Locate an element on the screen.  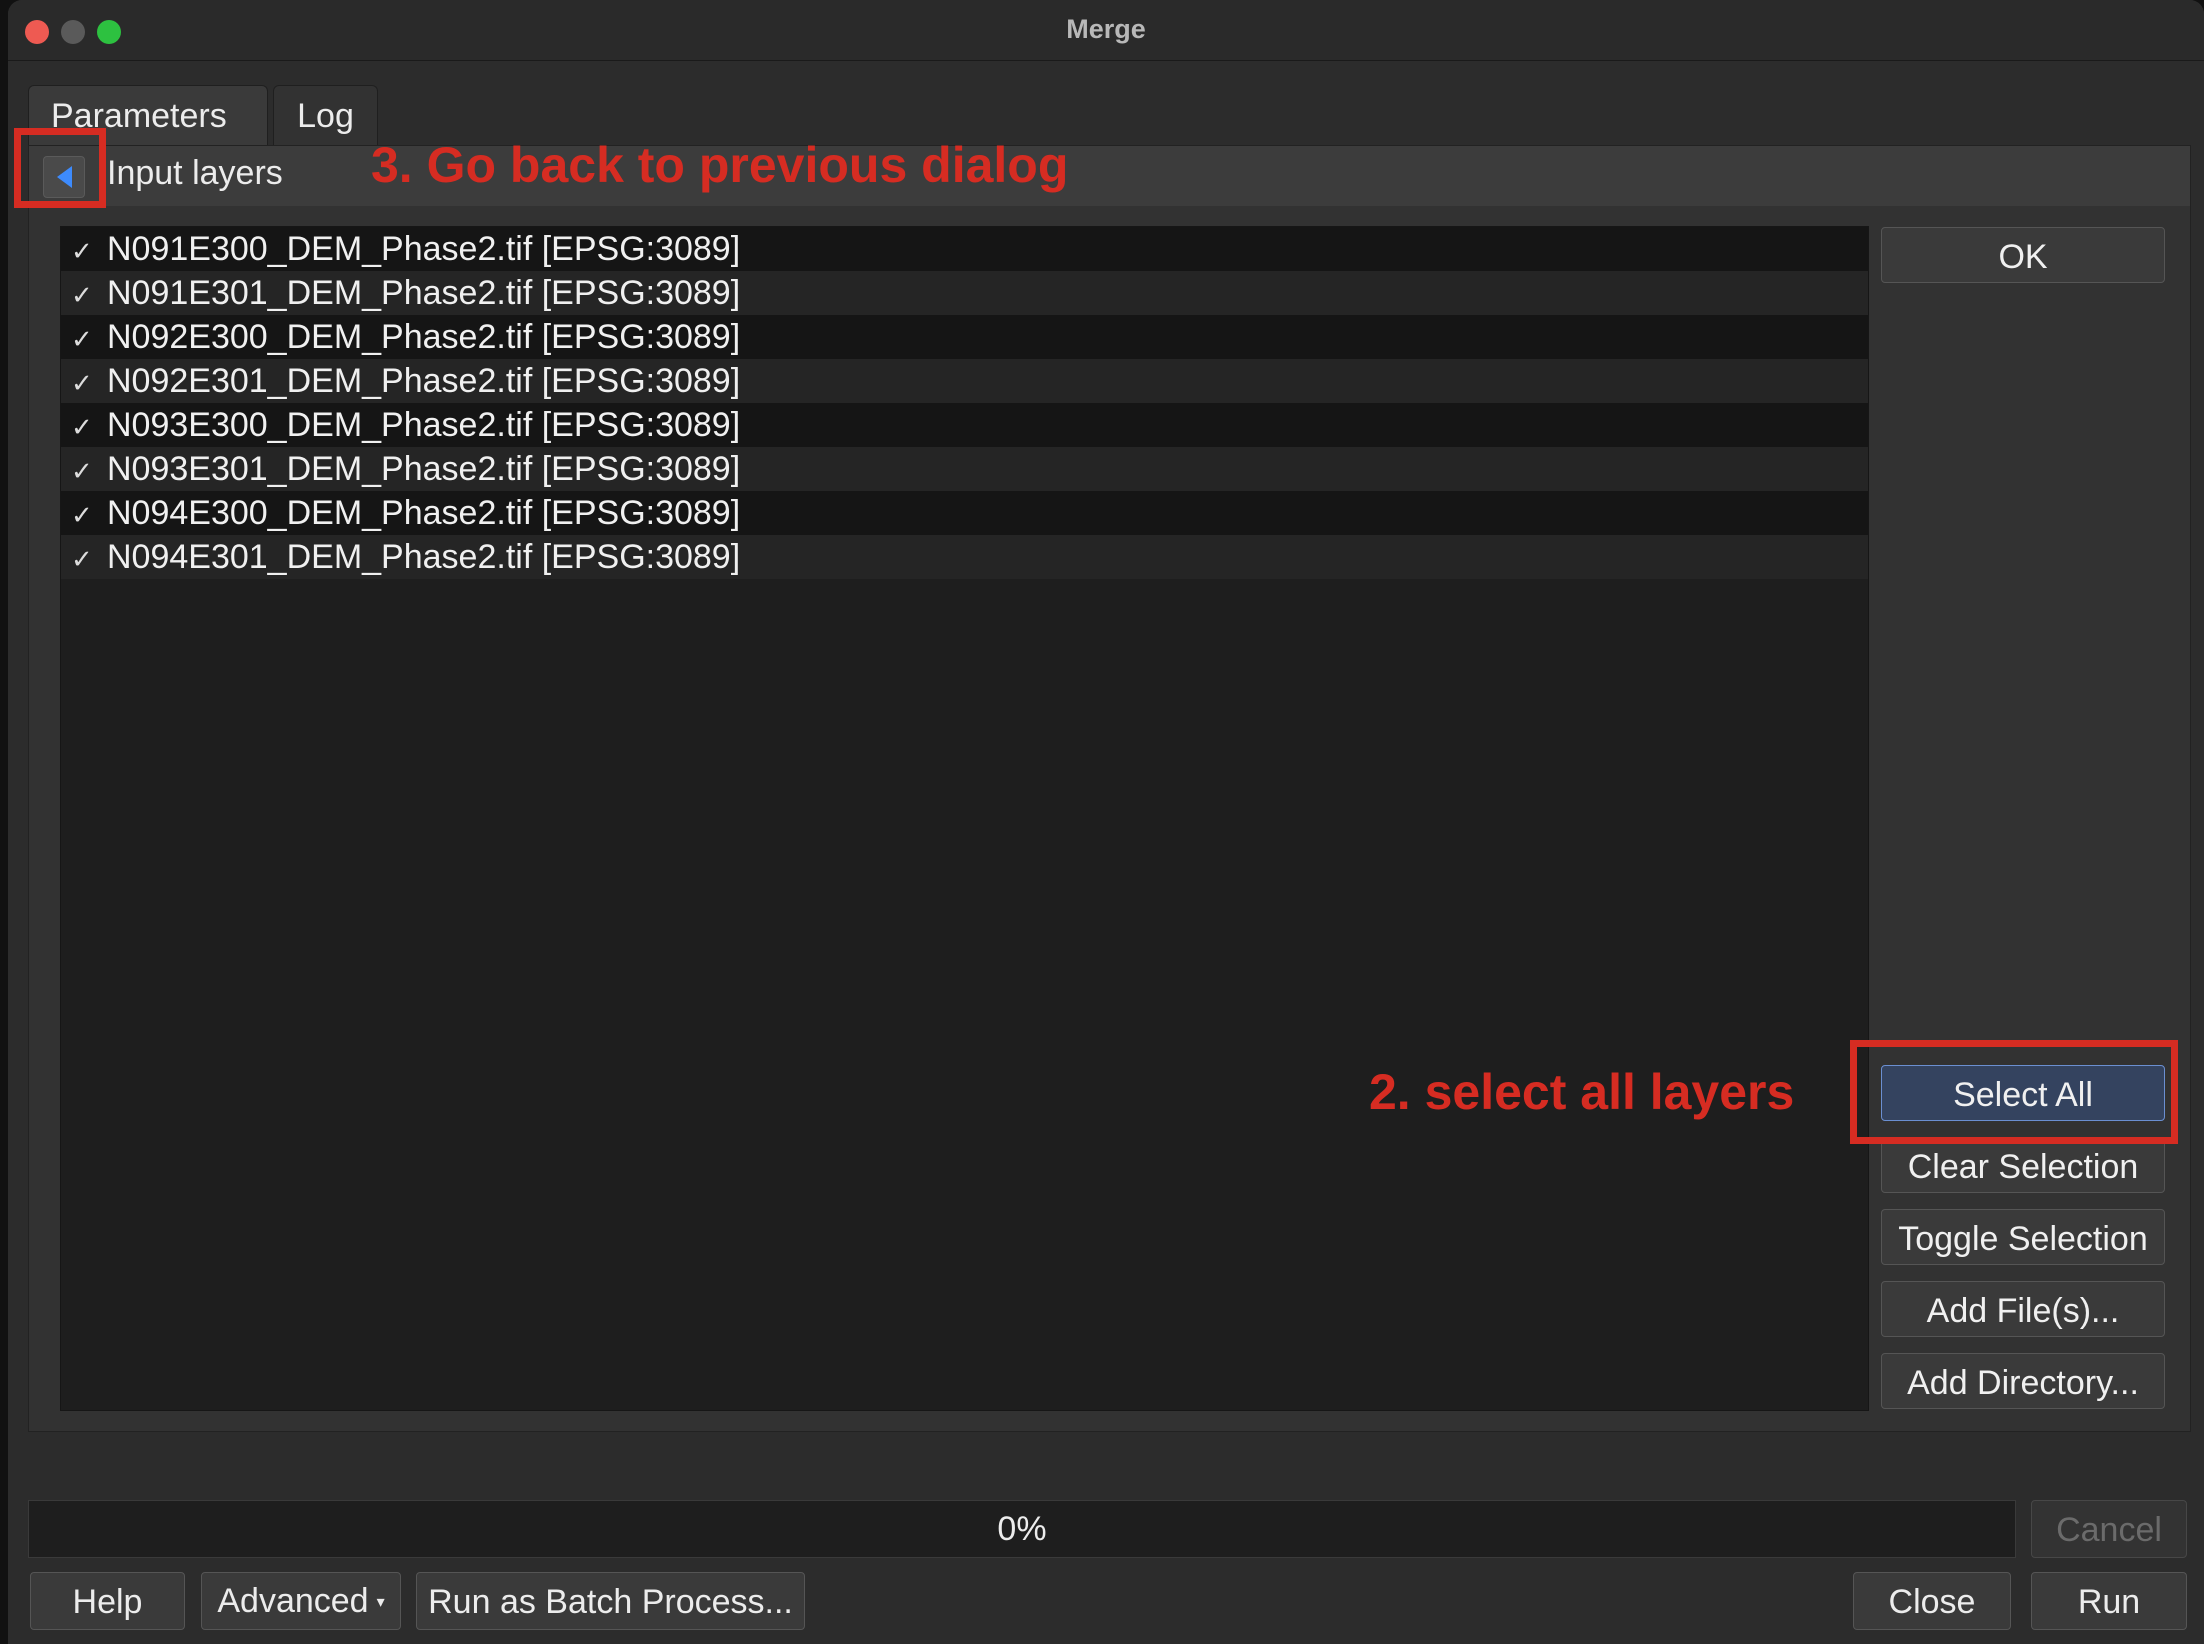
layer-list-item: ✓ N093E300_DEM_Phase2.tif [EPSG:3089] is located at coordinates (964, 425).